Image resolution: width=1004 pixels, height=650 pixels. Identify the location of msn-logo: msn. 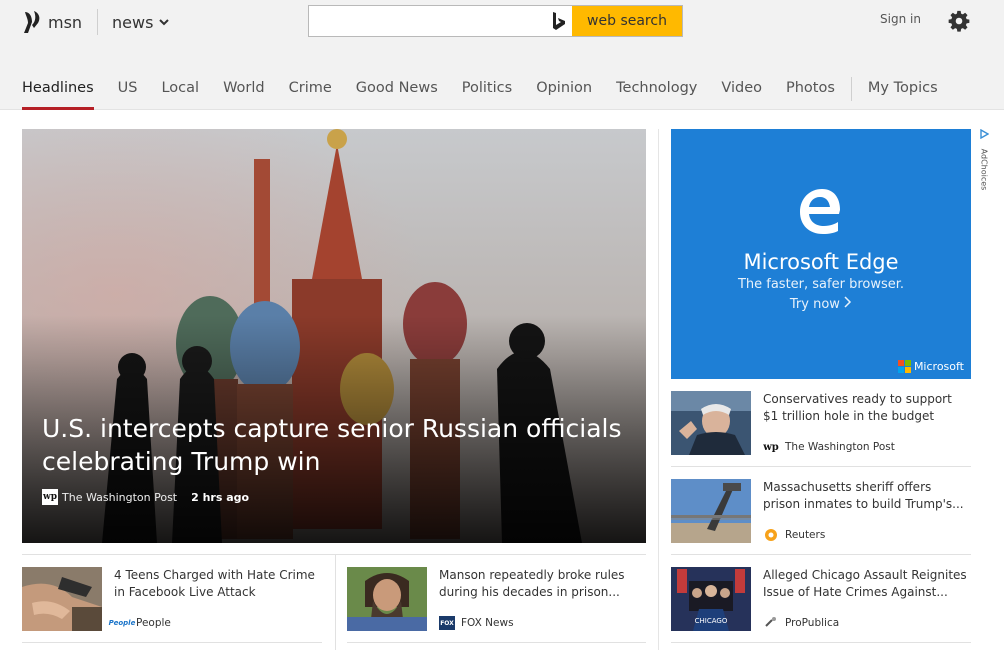
(53, 22).